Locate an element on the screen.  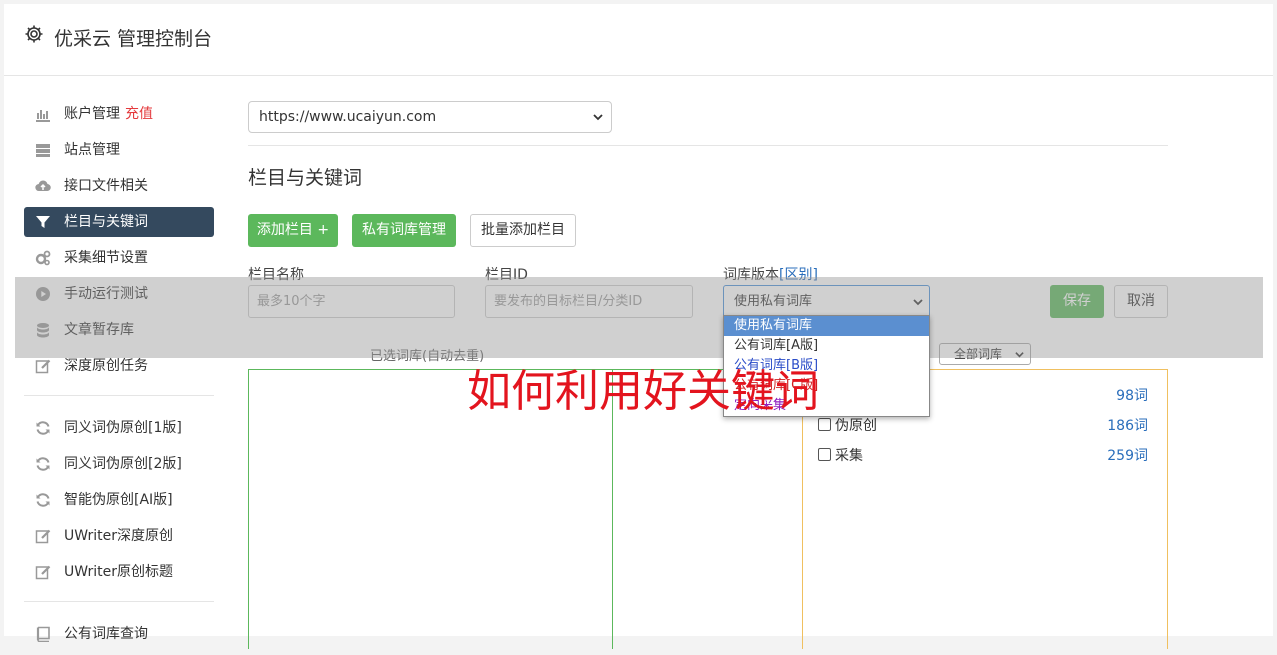
lib-count: 259词 is located at coordinates (1127, 455).